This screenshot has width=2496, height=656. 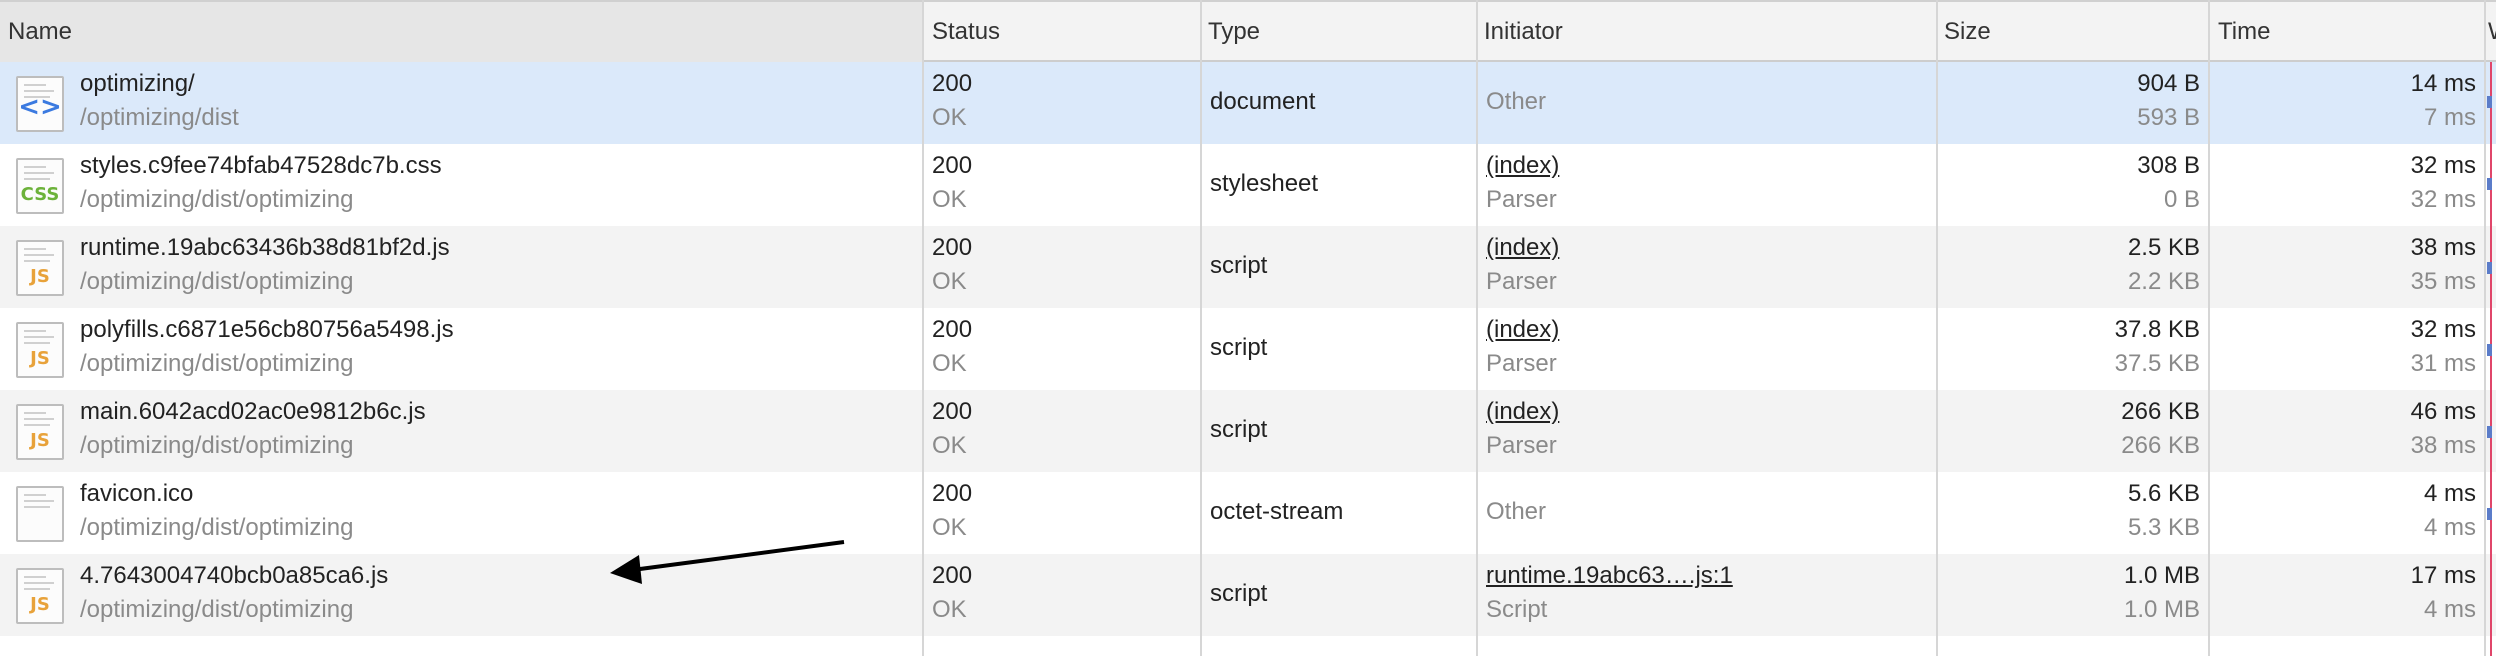 I want to click on time-cell: 4 ms 4 ms, so click(x=2347, y=513).